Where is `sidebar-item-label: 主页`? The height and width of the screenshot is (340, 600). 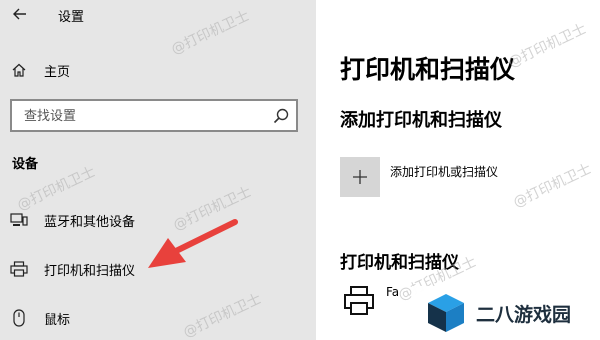 sidebar-item-label: 主页 is located at coordinates (57, 72).